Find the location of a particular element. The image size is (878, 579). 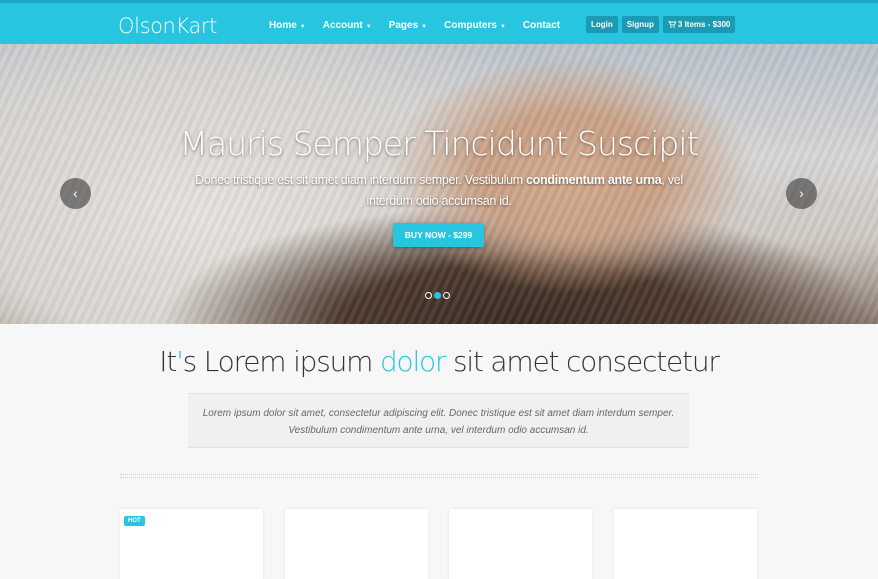

hot-badge: HOT is located at coordinates (134, 521).